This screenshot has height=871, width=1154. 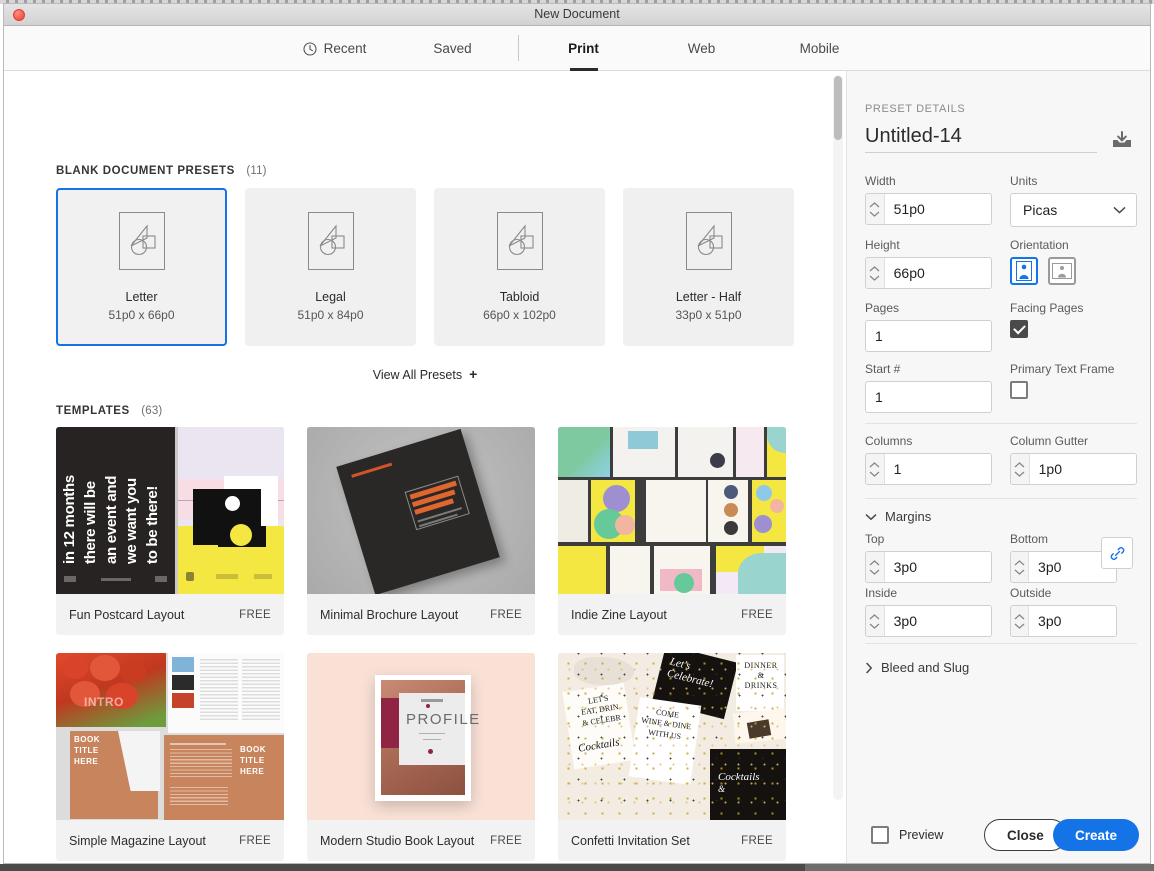 I want to click on units-select: Picas, so click(x=1073, y=210).